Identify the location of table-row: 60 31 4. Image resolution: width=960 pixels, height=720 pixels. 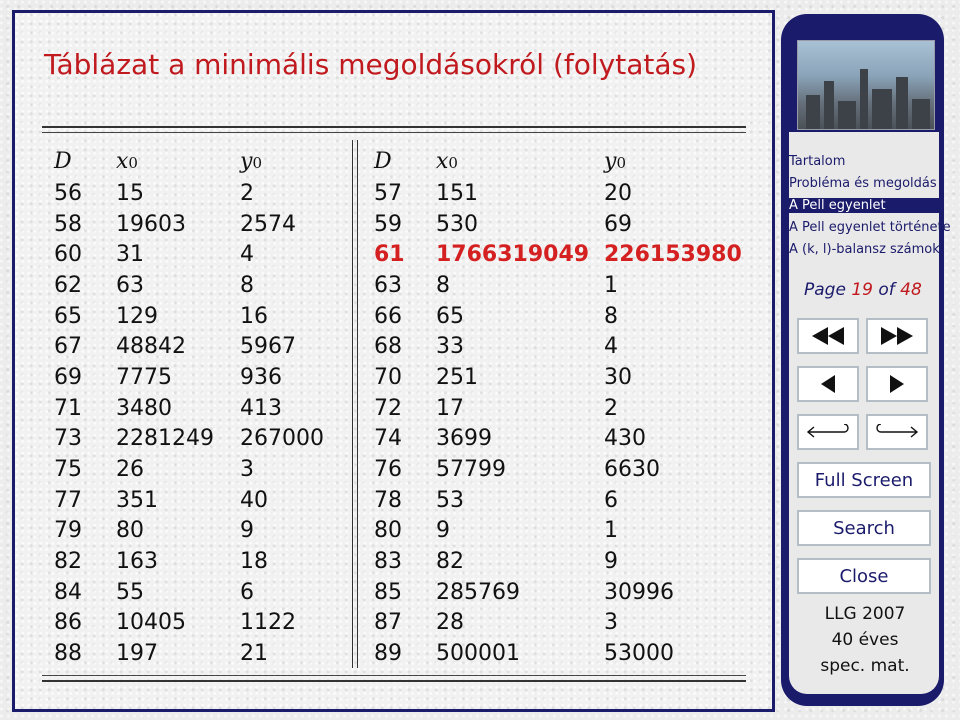
(199, 254).